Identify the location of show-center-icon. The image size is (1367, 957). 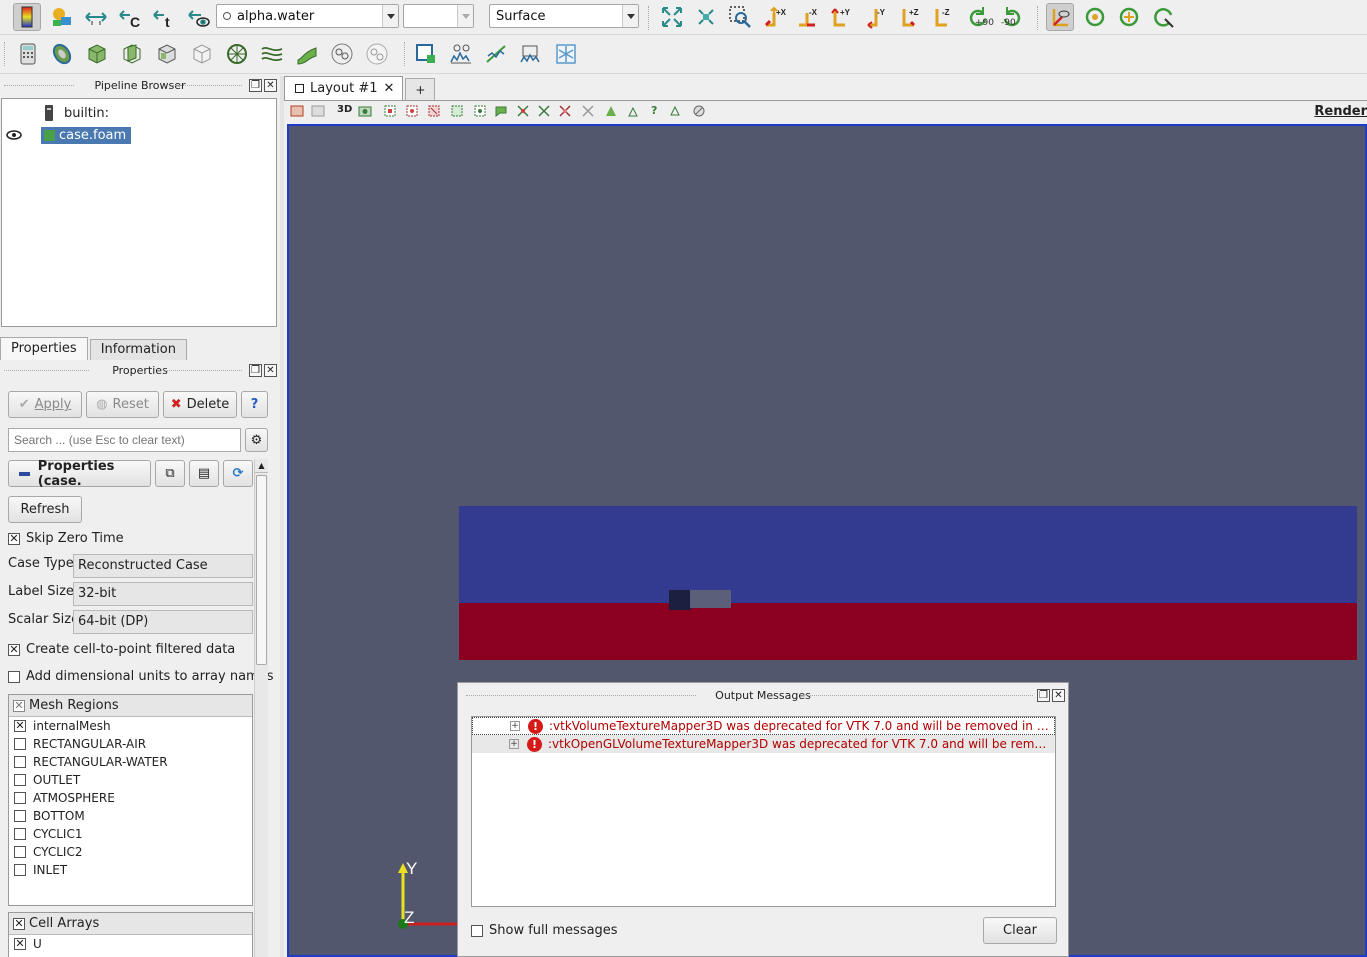
(1095, 17).